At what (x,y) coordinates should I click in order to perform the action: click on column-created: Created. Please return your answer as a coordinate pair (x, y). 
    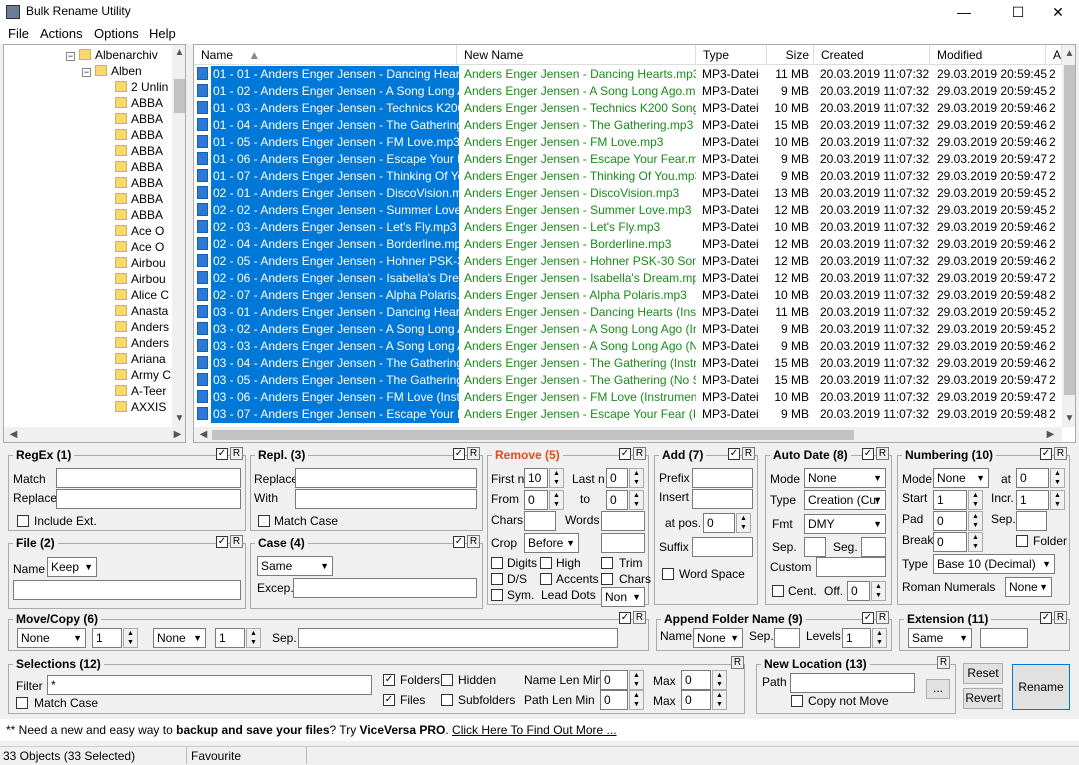
    Looking at the image, I should click on (872, 55).